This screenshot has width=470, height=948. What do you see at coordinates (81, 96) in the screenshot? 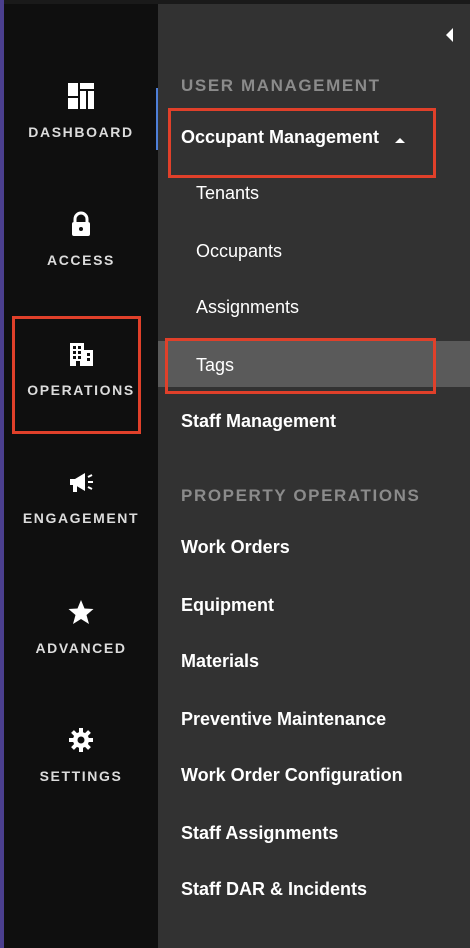
I see `dashboard-icon` at bounding box center [81, 96].